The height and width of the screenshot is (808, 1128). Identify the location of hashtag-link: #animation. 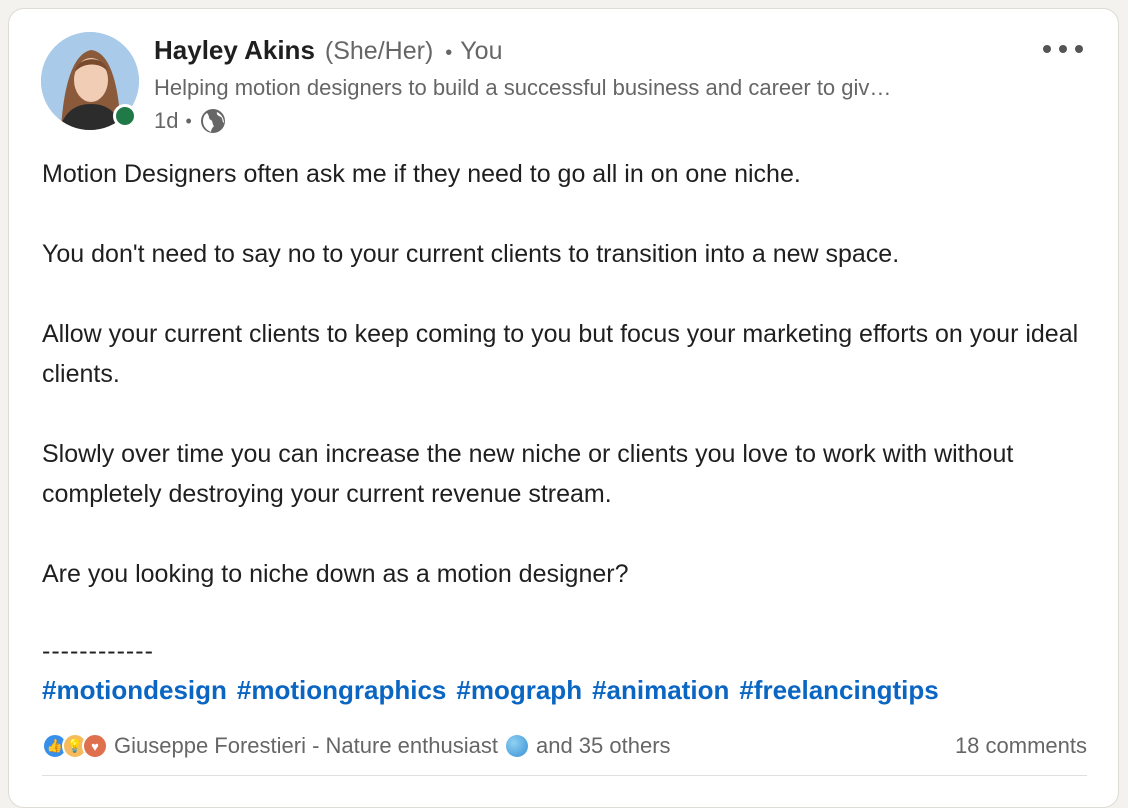
(660, 690).